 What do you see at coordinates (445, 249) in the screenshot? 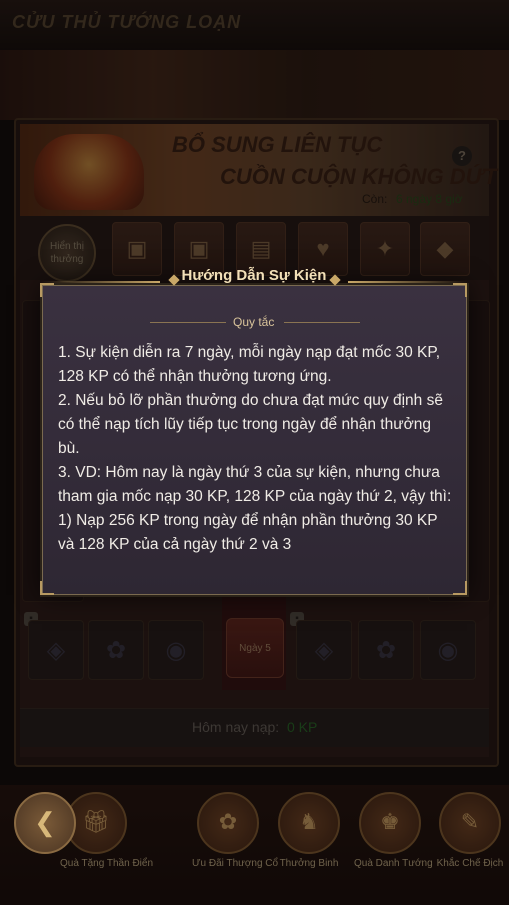
I see `gold-ingot-icon: ◆` at bounding box center [445, 249].